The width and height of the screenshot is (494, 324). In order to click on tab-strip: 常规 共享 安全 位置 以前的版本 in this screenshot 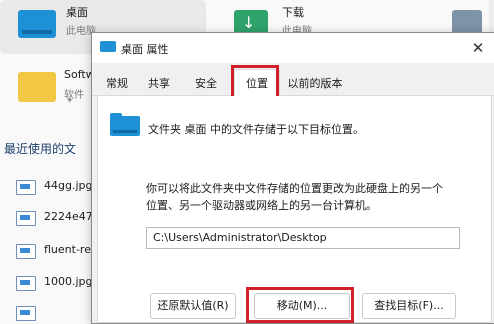, I will do `click(293, 83)`.